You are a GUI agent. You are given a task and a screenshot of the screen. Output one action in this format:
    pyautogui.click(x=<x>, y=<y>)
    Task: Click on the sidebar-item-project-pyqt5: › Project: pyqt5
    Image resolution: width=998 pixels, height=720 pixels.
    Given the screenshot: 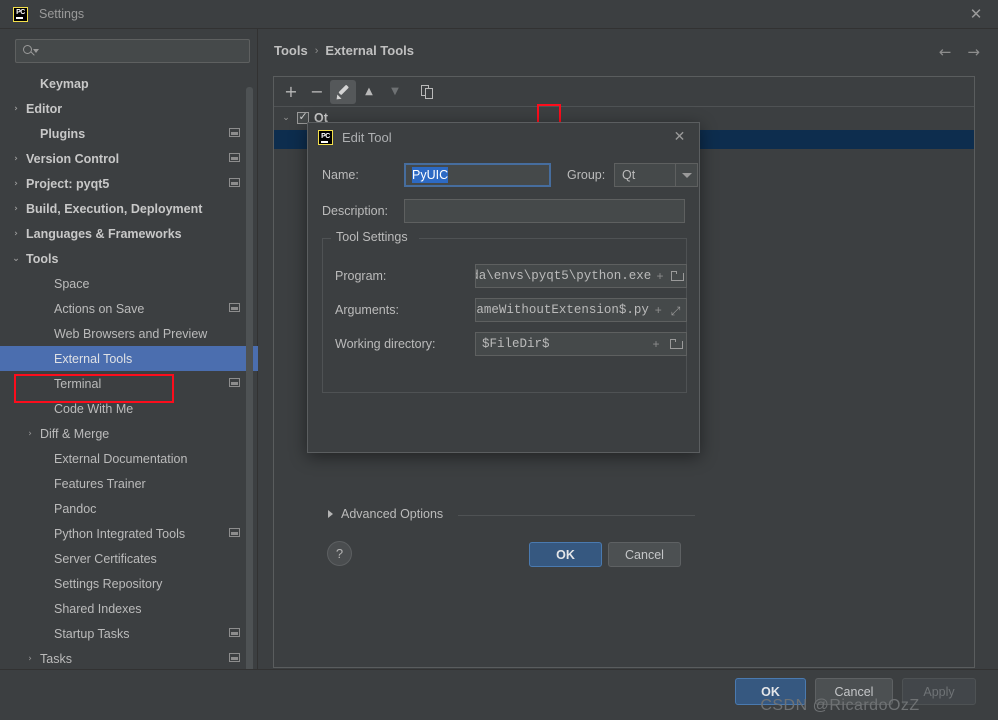 What is the action you would take?
    pyautogui.click(x=129, y=183)
    